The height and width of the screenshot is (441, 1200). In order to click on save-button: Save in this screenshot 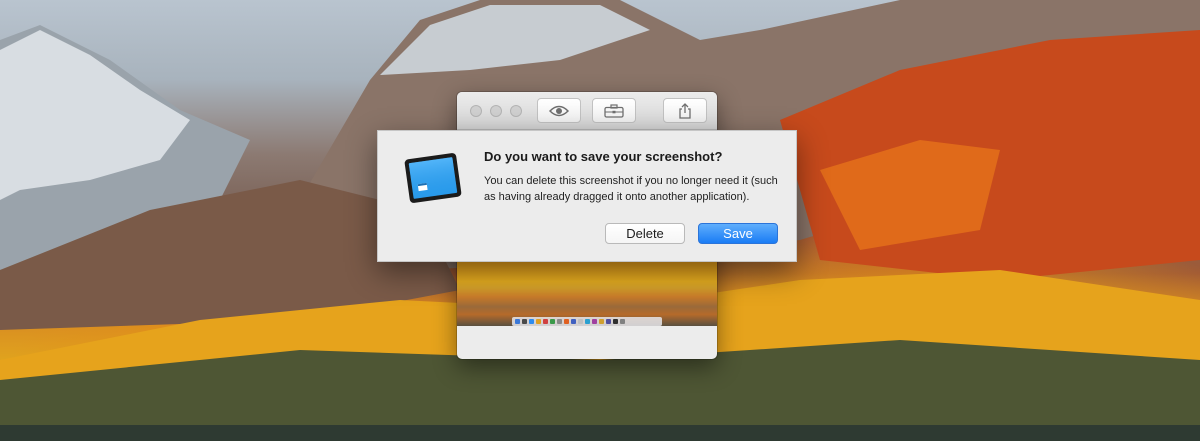, I will do `click(738, 233)`.